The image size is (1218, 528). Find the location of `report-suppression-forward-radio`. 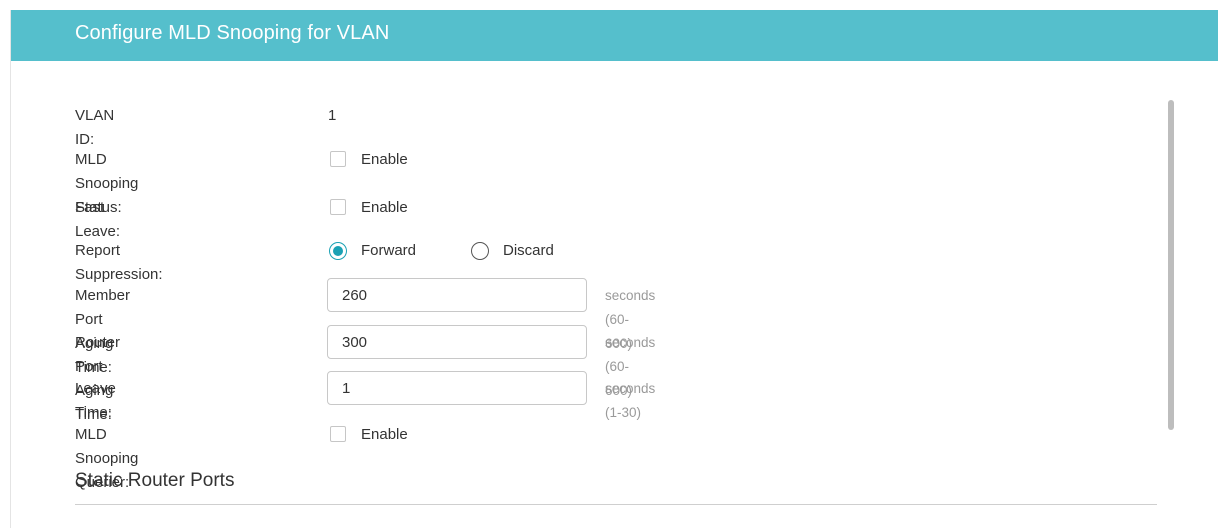

report-suppression-forward-radio is located at coordinates (338, 251).